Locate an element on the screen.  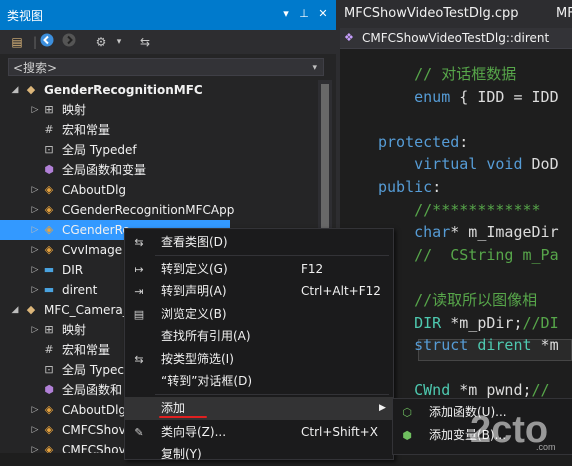
pin-icon: ⊥ is located at coordinates (304, 14).